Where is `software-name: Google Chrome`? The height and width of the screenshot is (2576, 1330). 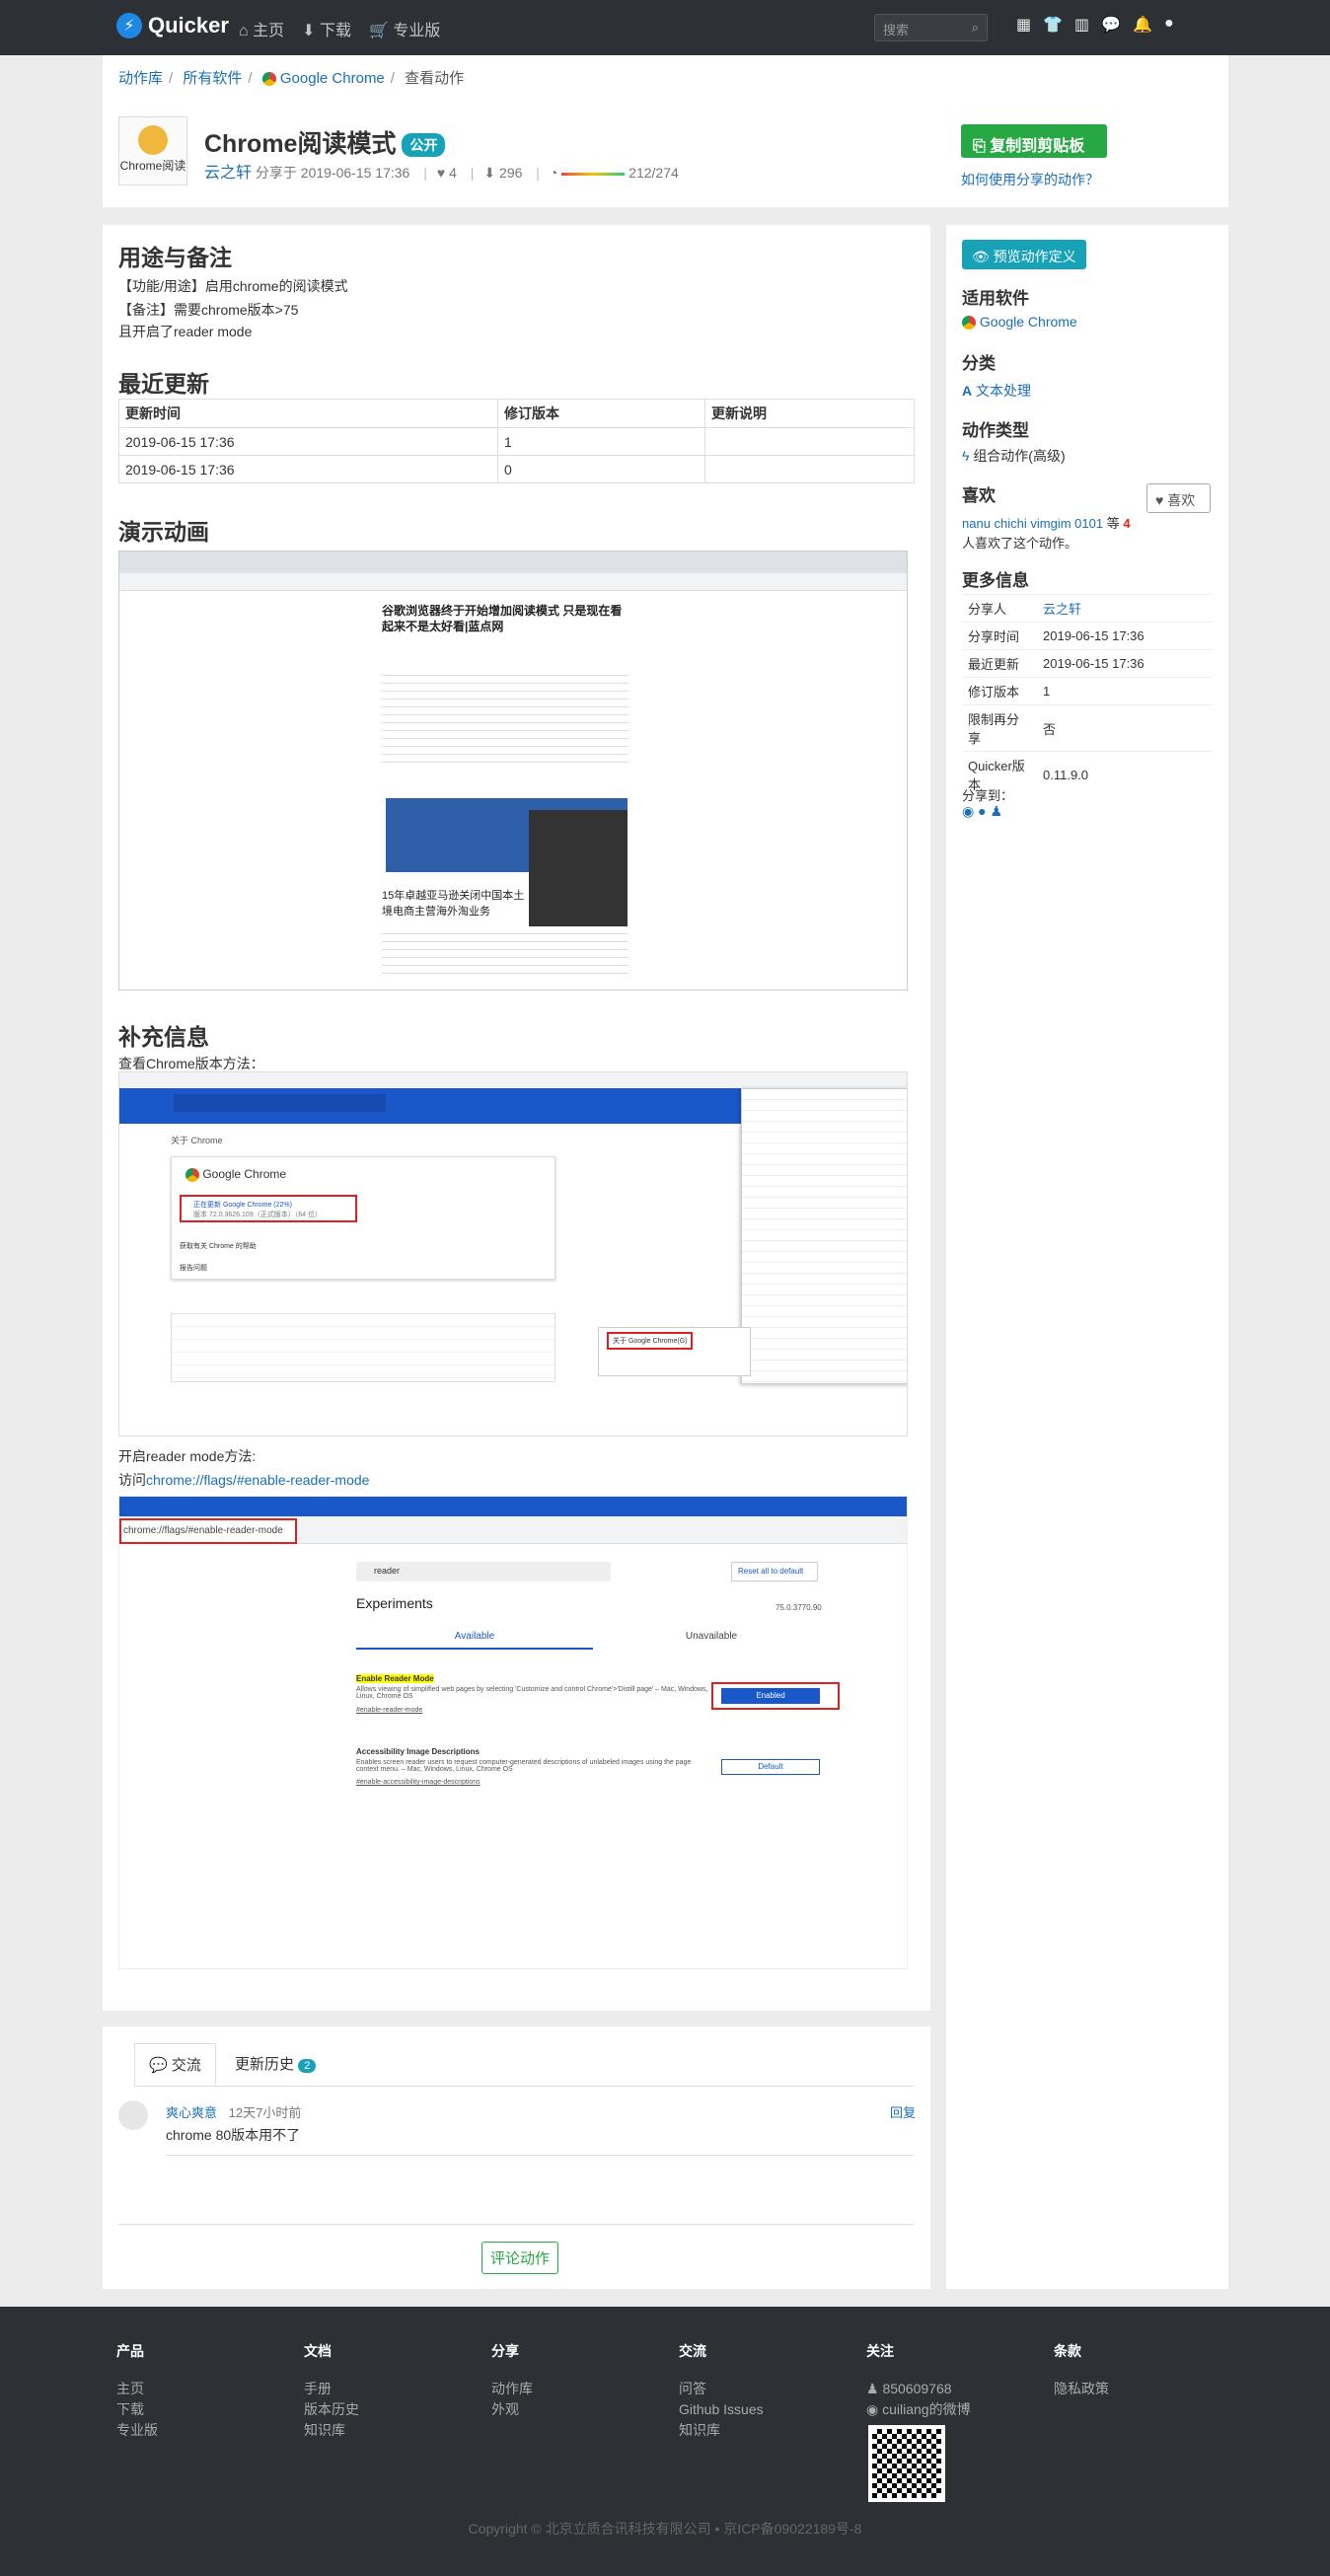
software-name: Google Chrome is located at coordinates (1028, 322).